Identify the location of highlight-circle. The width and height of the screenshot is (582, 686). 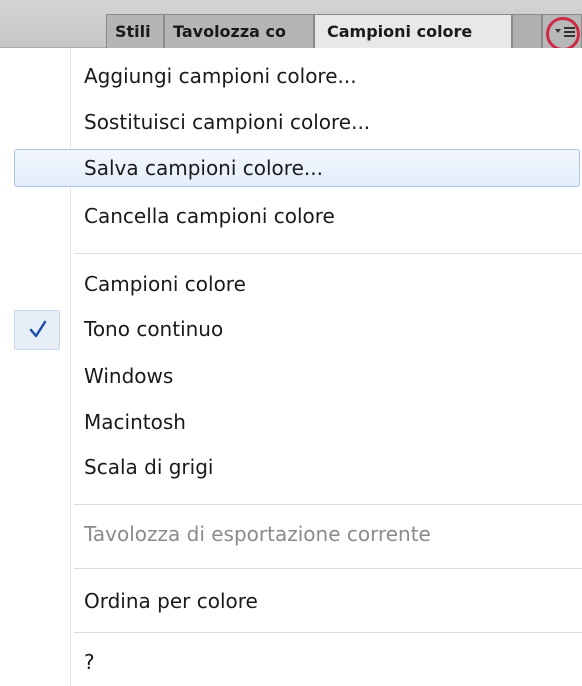
(563, 34).